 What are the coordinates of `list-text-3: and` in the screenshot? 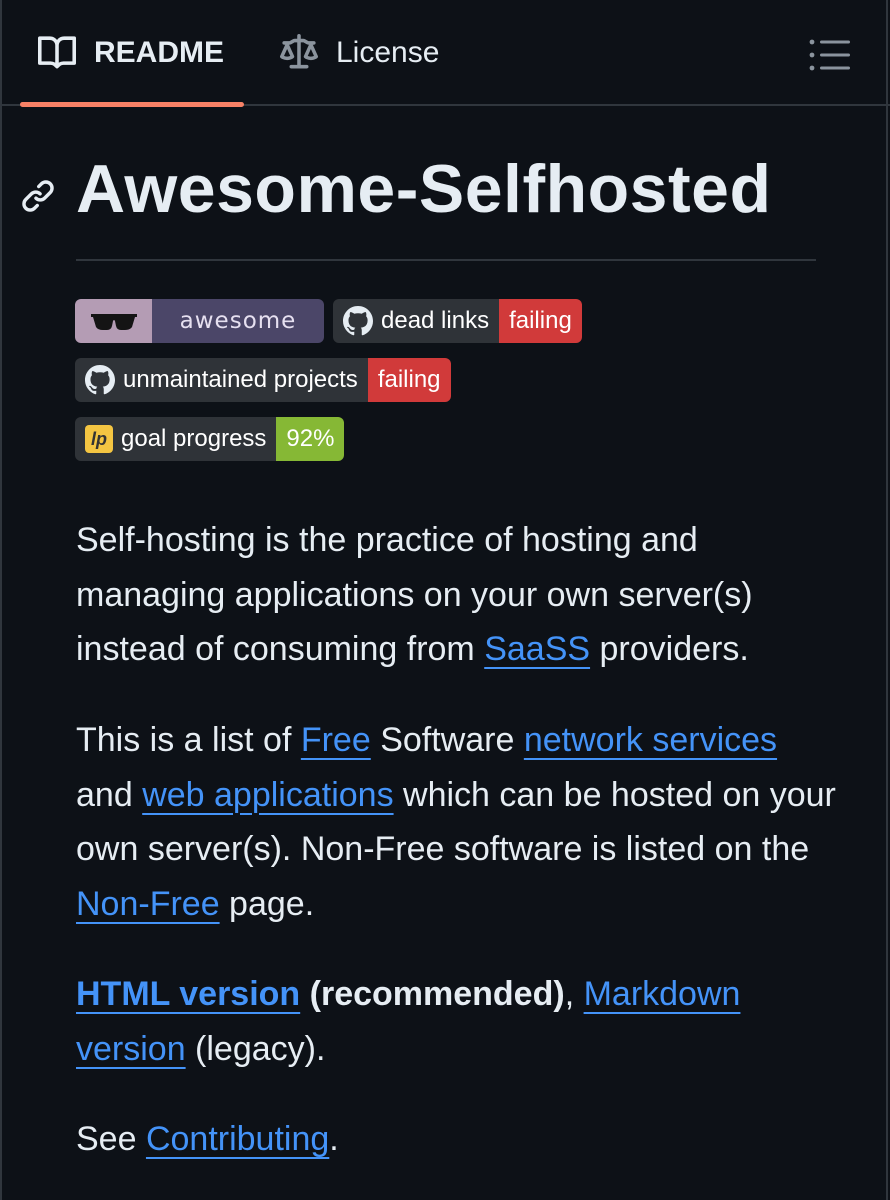 It's located at (109, 794).